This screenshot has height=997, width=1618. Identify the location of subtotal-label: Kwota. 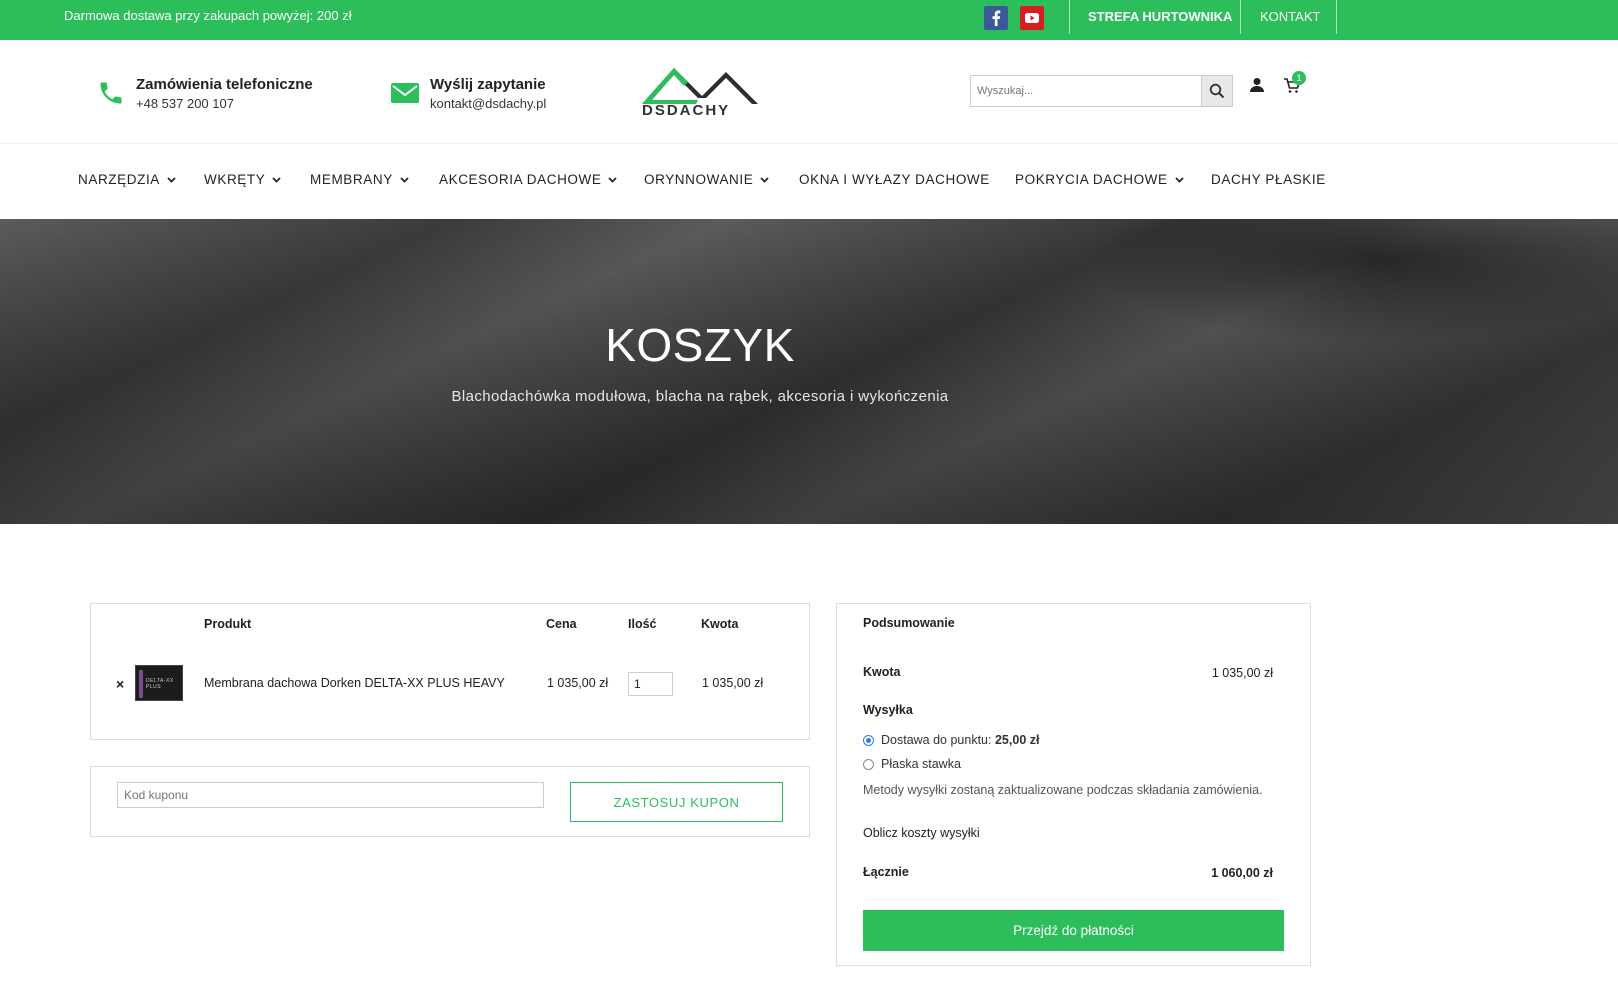
(882, 672).